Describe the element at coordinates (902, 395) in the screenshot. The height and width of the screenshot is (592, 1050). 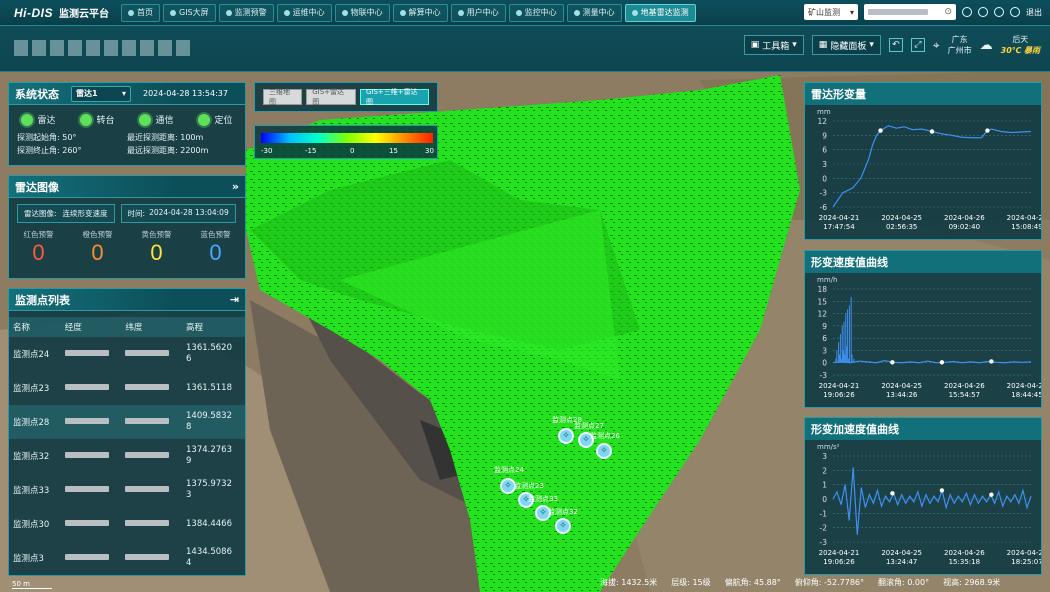
I see `x-tick-label: 13:44:26` at that location.